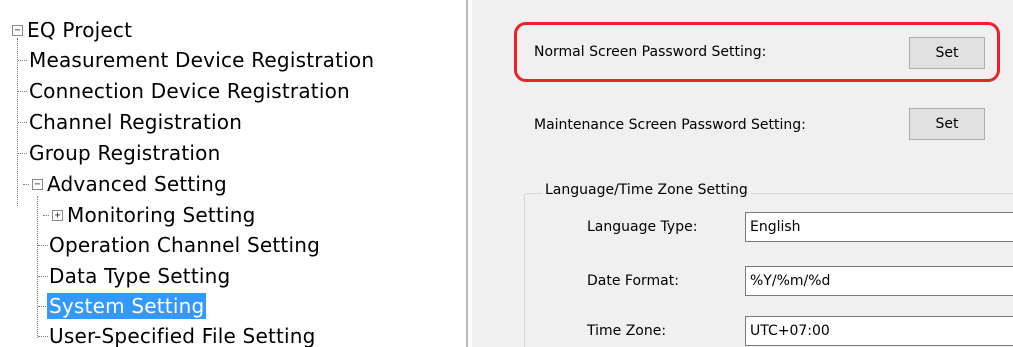 The image size is (1013, 347). What do you see at coordinates (633, 281) in the screenshot?
I see `date-format-label: Date Format:` at bounding box center [633, 281].